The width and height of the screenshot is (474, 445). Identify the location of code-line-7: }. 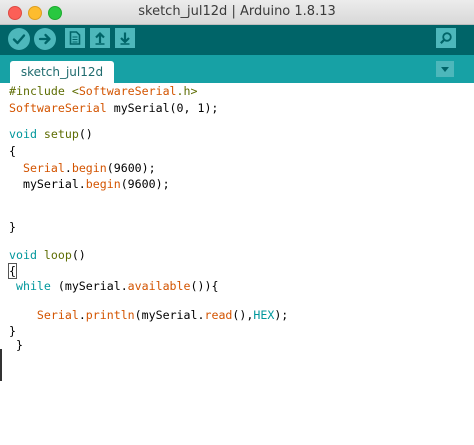
(12, 227).